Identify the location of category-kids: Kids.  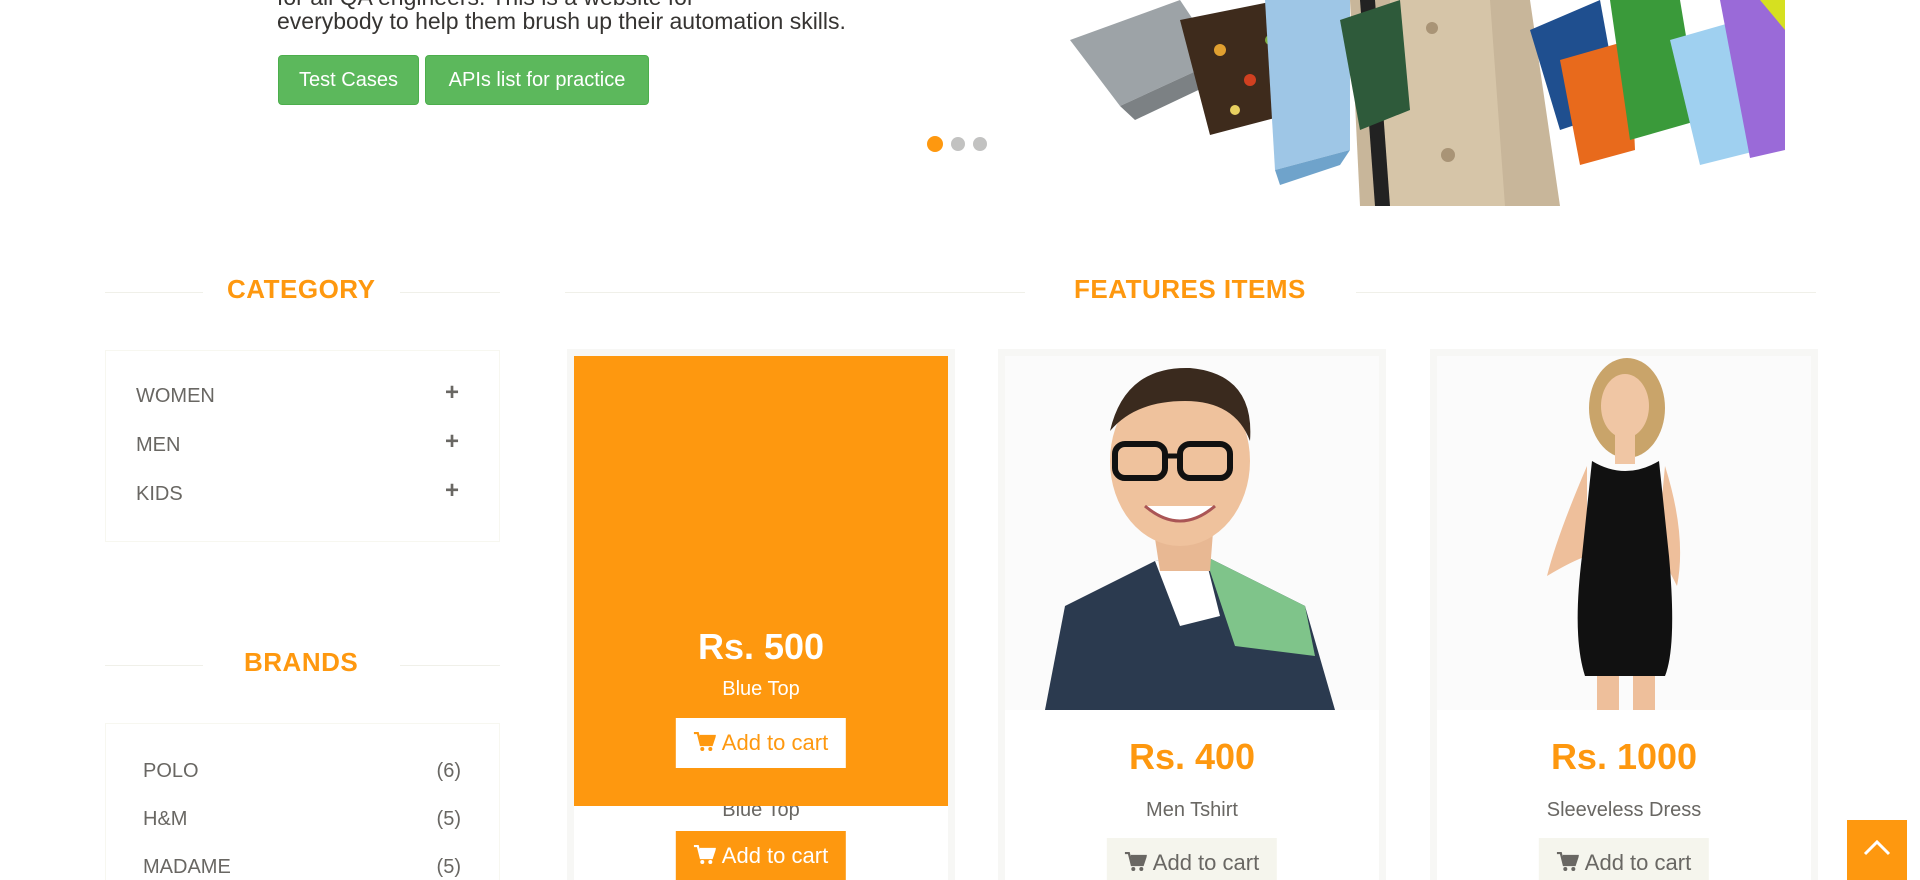
(159, 494).